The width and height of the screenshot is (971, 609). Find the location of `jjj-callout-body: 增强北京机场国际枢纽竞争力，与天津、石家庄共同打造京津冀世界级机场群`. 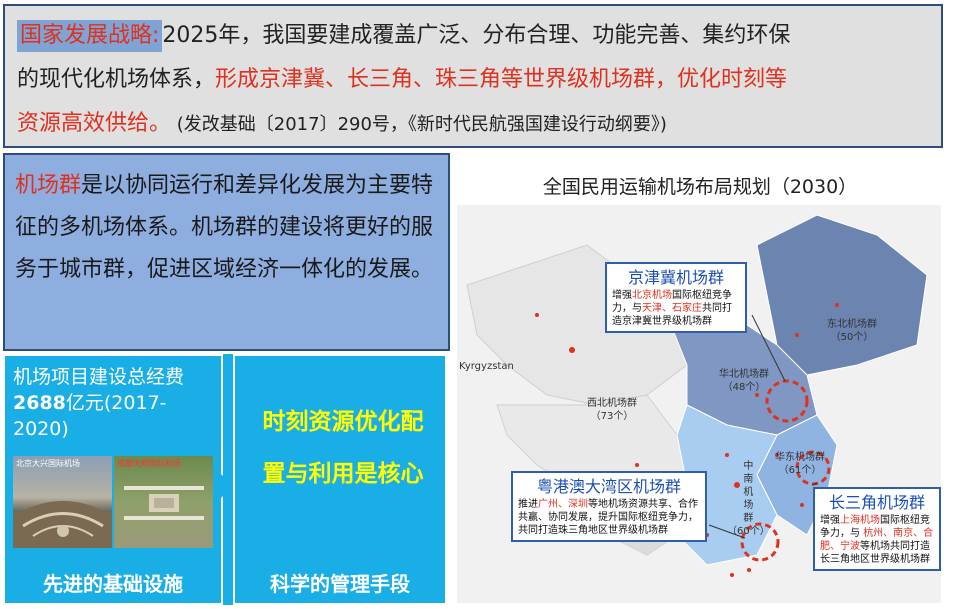

jjj-callout-body: 增强北京机场国际枢纽竞争力，与天津、石家庄共同打造京津冀世界级机场群 is located at coordinates (676, 308).